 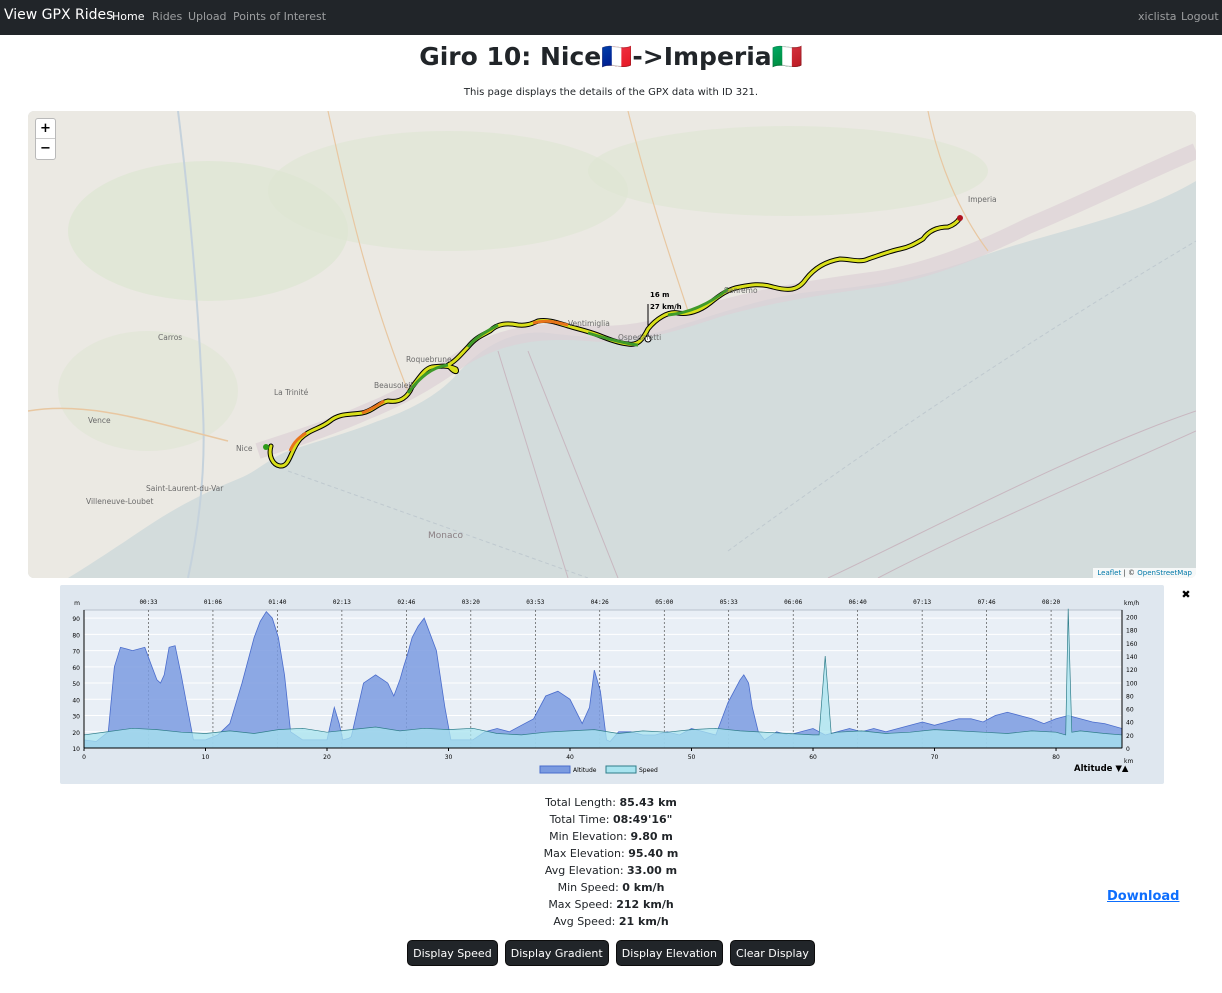 What do you see at coordinates (741, 290) in the screenshot?
I see `map-label-sanremo: Sanremo` at bounding box center [741, 290].